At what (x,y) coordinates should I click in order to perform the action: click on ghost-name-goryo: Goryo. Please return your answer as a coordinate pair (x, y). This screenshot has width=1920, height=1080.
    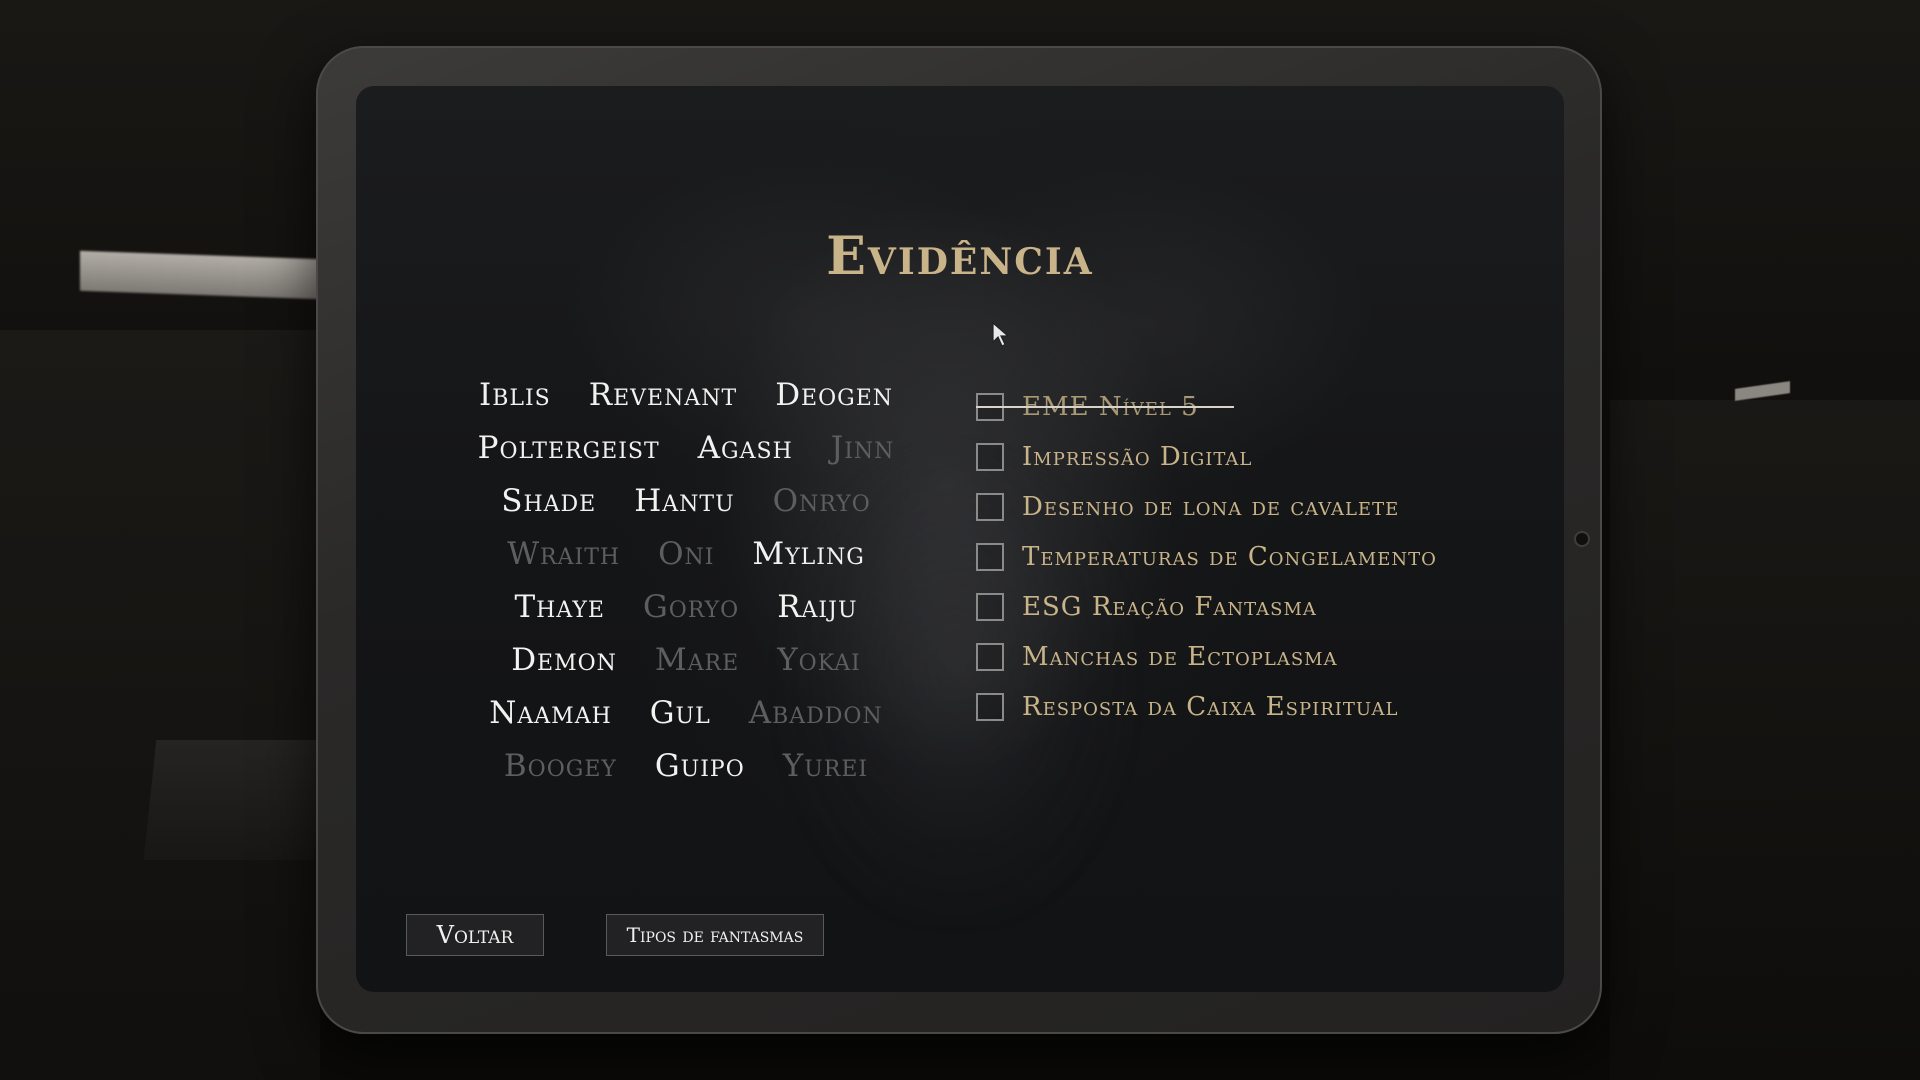
    Looking at the image, I should click on (691, 607).